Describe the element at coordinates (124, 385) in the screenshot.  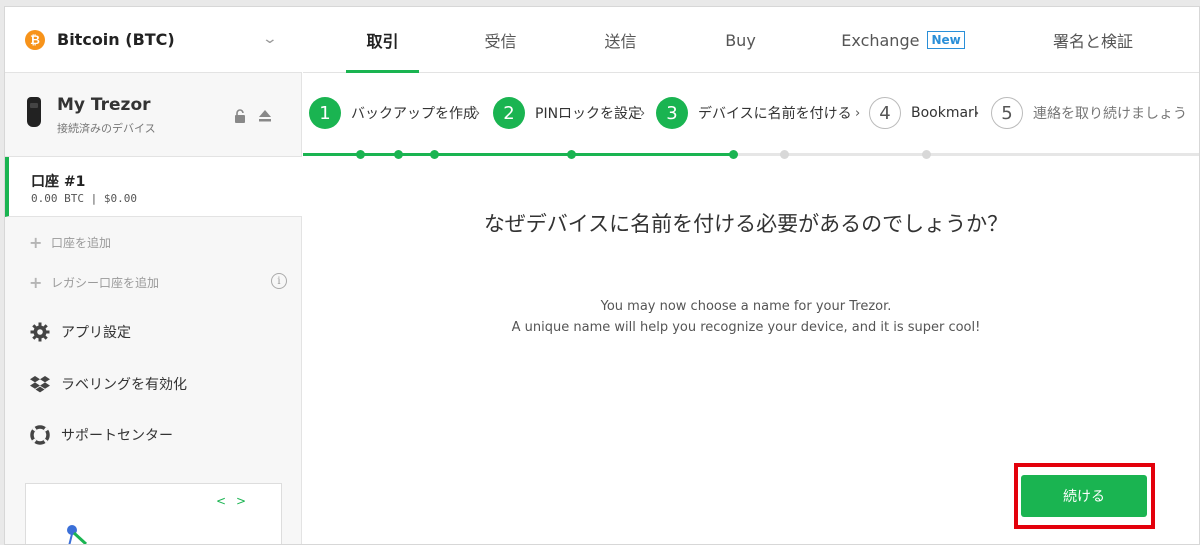
I see `menu-item-label: ラベリングを有効化` at that location.